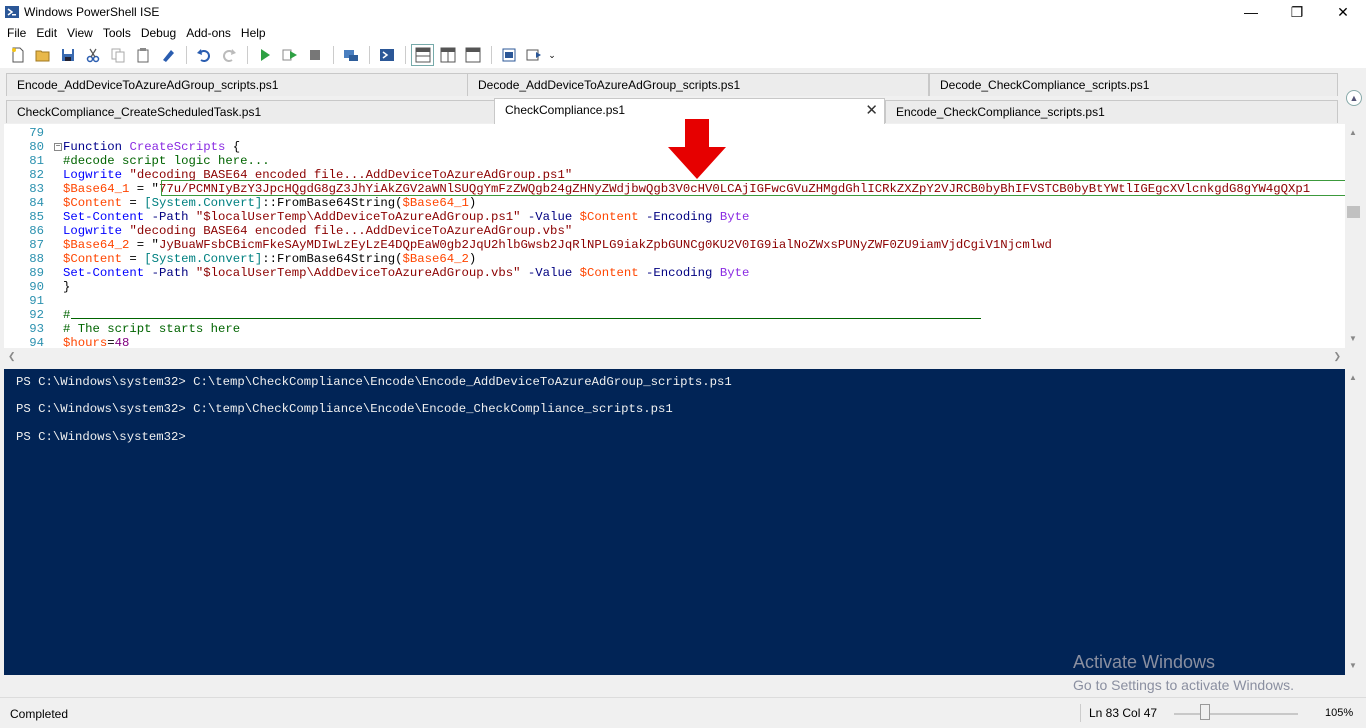 The width and height of the screenshot is (1366, 728). Describe the element at coordinates (12, 356) in the screenshot. I see `scroll-left-icon: ❮` at that location.